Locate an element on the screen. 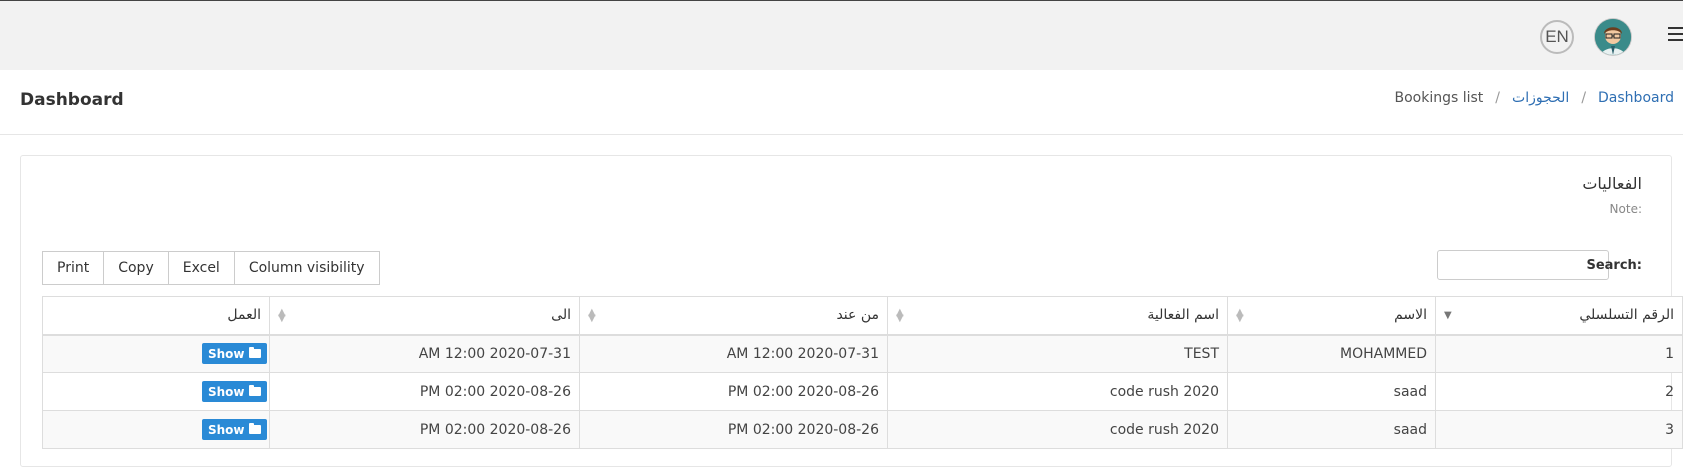 The image size is (1683, 467). export-button-group: Print Copy Excel Column visibility is located at coordinates (211, 268).